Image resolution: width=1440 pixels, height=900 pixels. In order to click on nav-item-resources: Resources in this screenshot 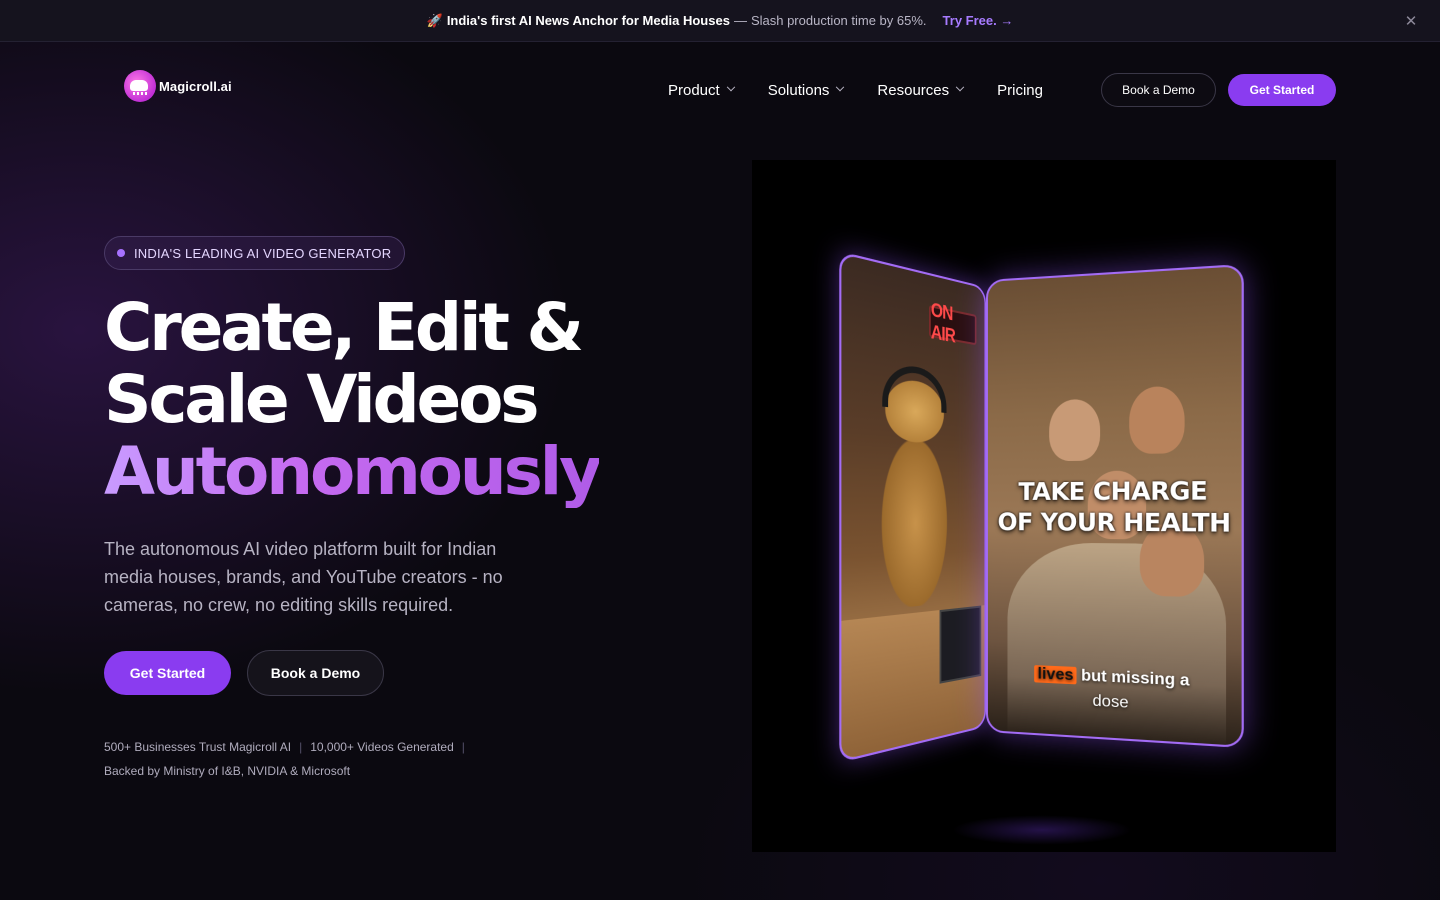, I will do `click(920, 90)`.